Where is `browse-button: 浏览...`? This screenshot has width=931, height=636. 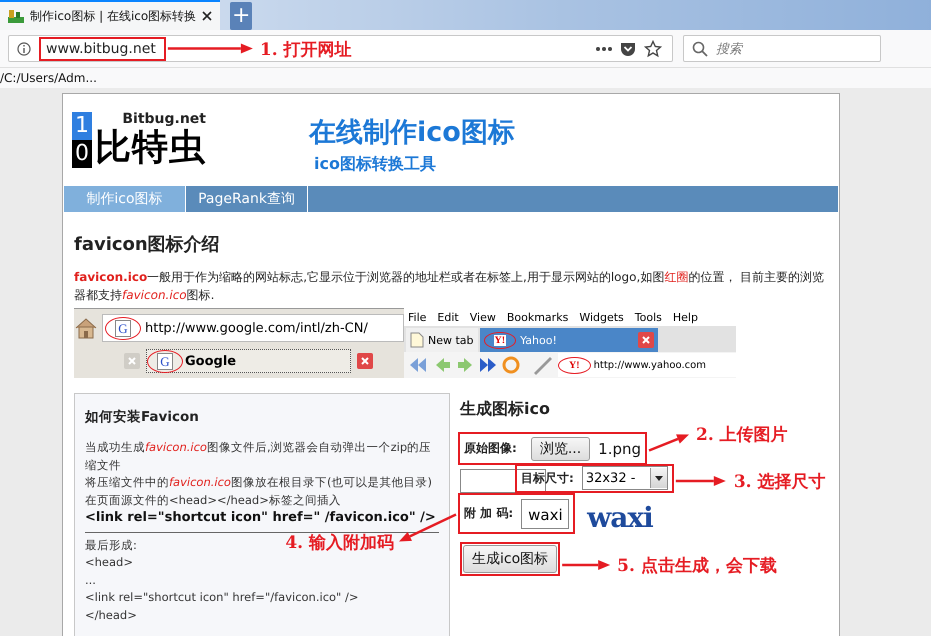 browse-button: 浏览... is located at coordinates (560, 448).